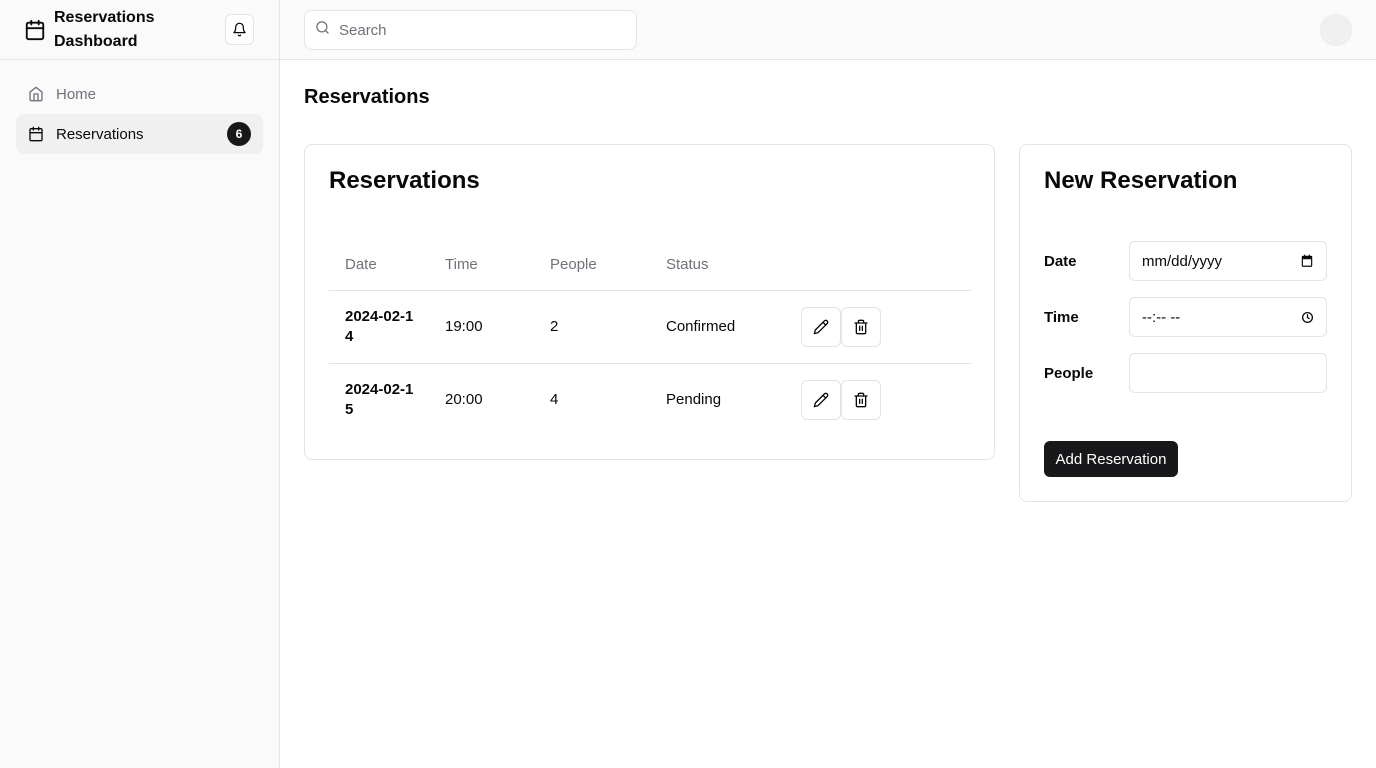  I want to click on search-box, so click(470, 30).